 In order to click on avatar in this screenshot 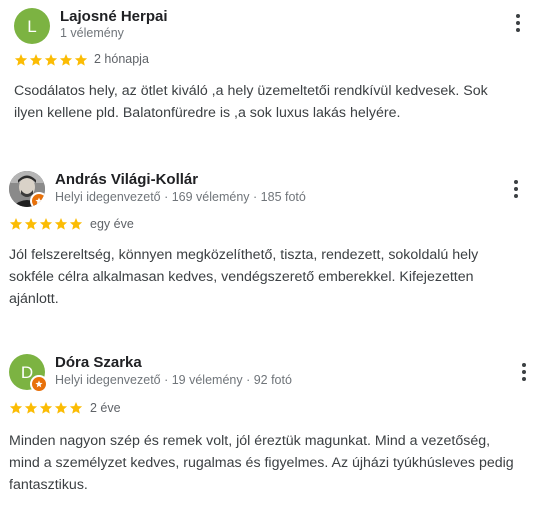, I will do `click(27, 189)`.